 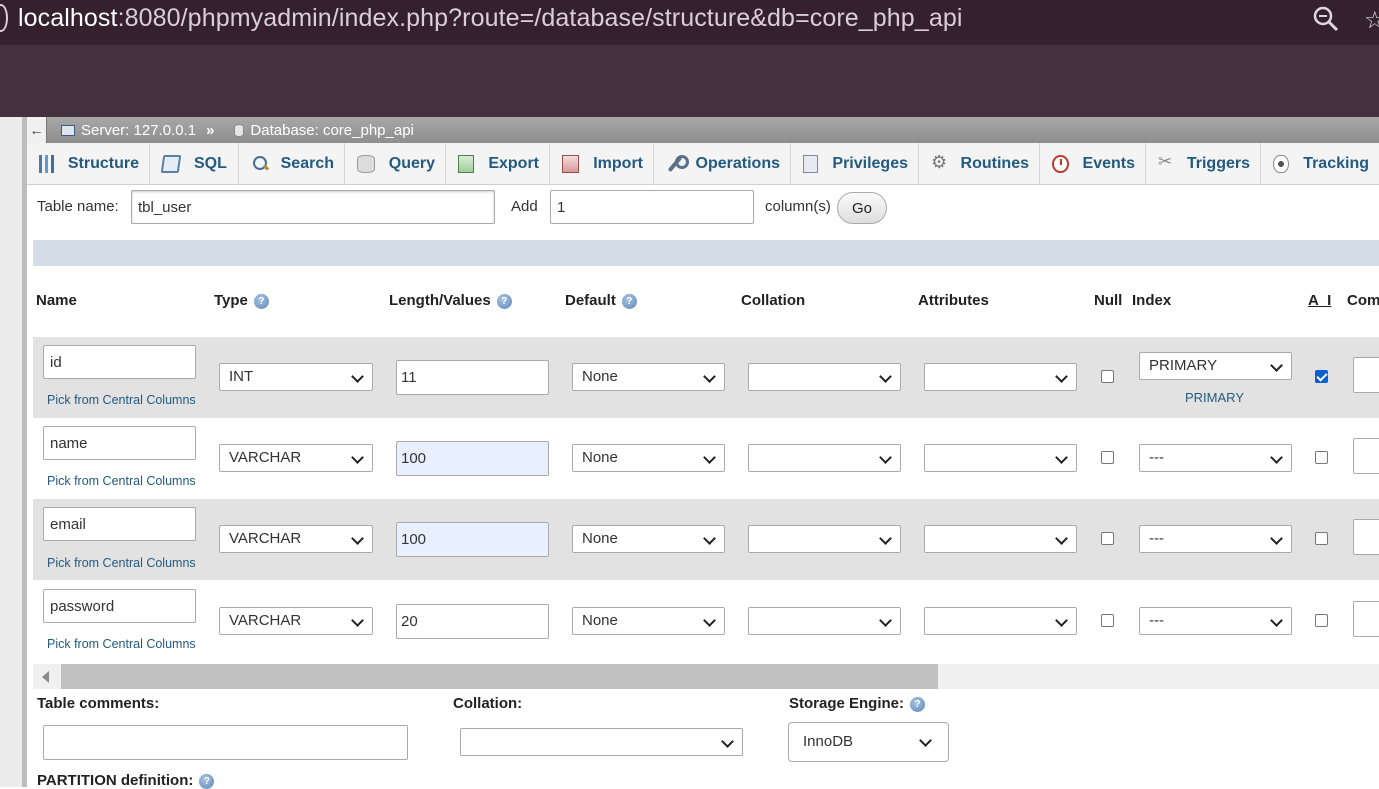 I want to click on type-select: INT, so click(x=296, y=377).